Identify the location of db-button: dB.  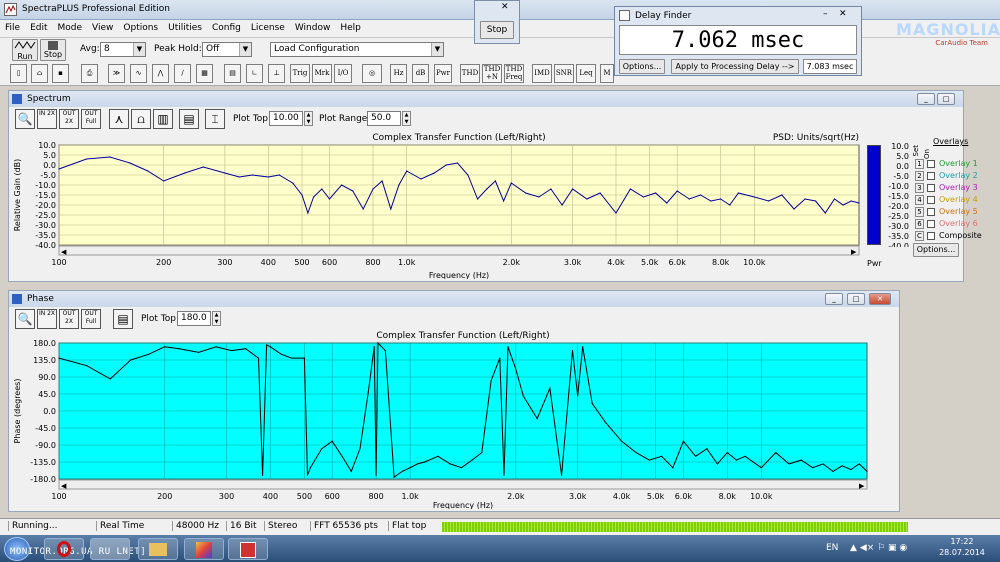
(420, 73).